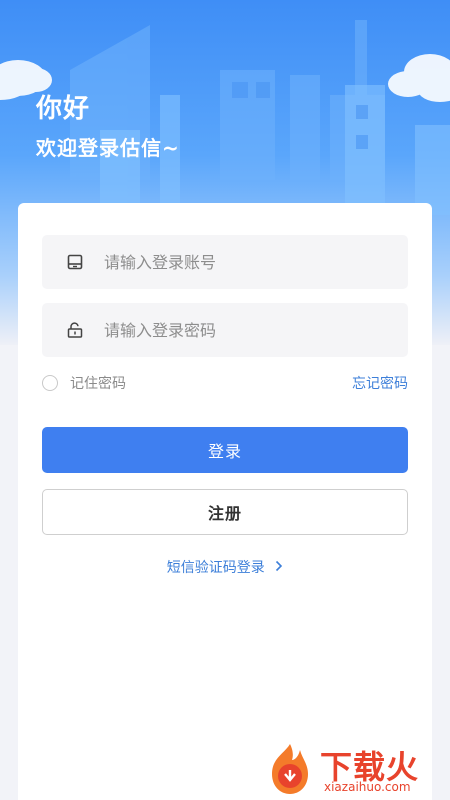 The image size is (450, 800). I want to click on remember-label: 记住密码, so click(98, 384).